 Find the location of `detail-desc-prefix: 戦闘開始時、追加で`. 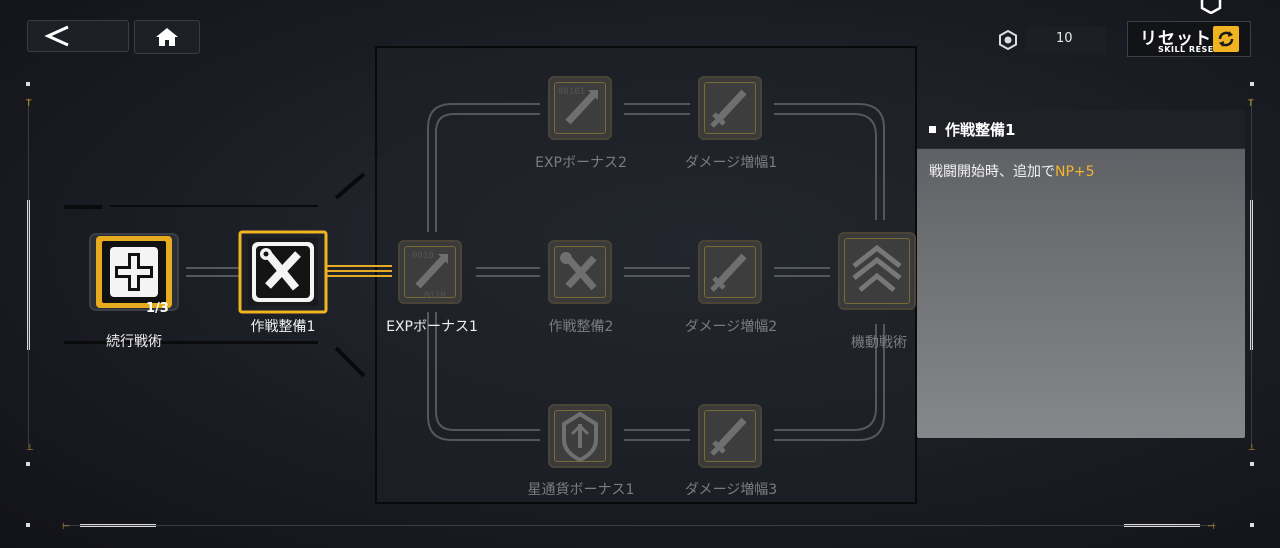

detail-desc-prefix: 戦闘開始時、追加で is located at coordinates (992, 172).